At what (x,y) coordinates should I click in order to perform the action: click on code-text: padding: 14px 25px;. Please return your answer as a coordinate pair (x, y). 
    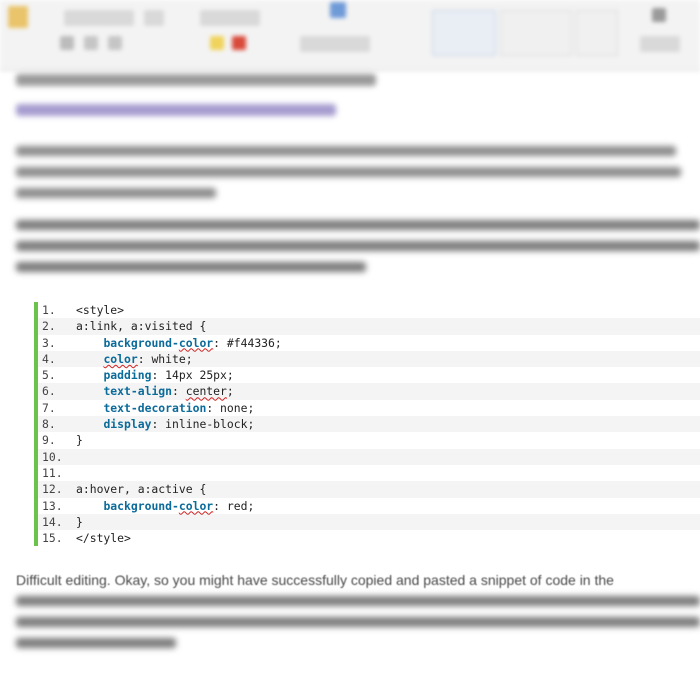
    Looking at the image, I should click on (168, 375).